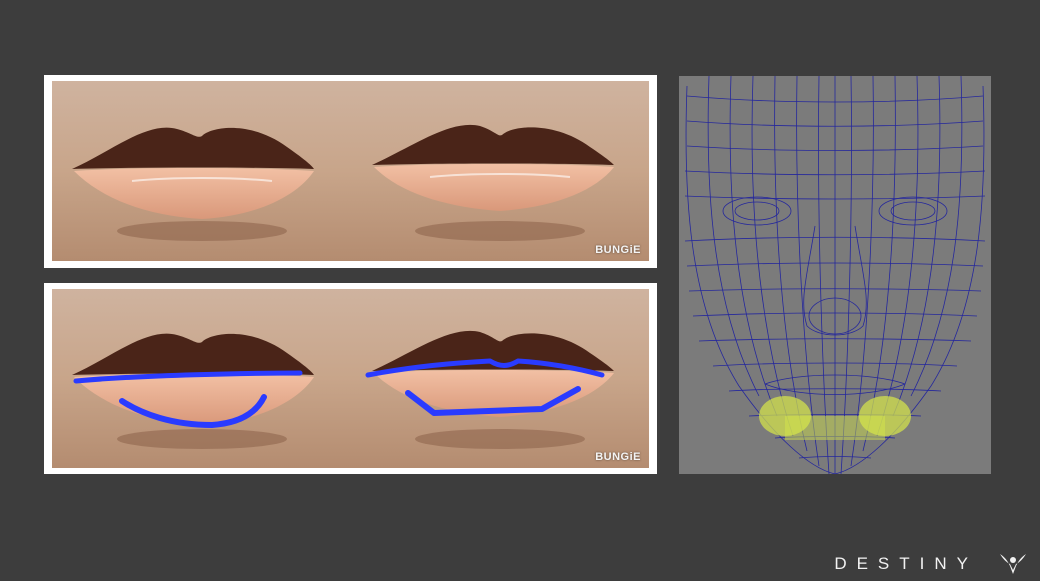  What do you see at coordinates (1013, 564) in the screenshot?
I see `destiny-logo-icon` at bounding box center [1013, 564].